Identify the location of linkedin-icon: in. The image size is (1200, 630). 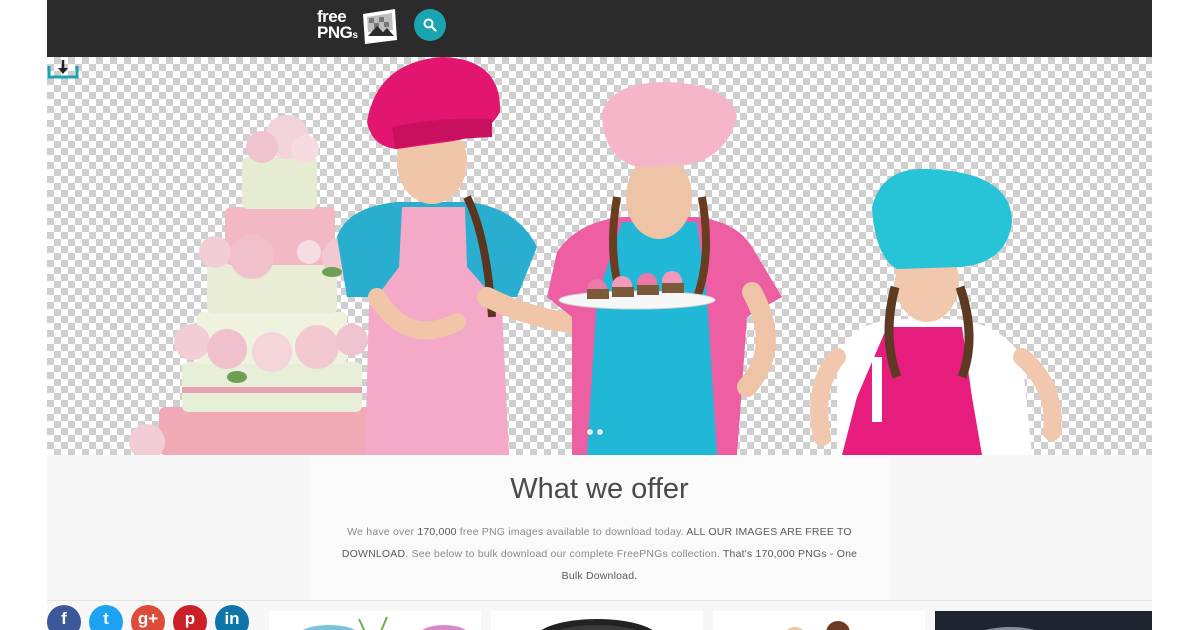
(232, 617).